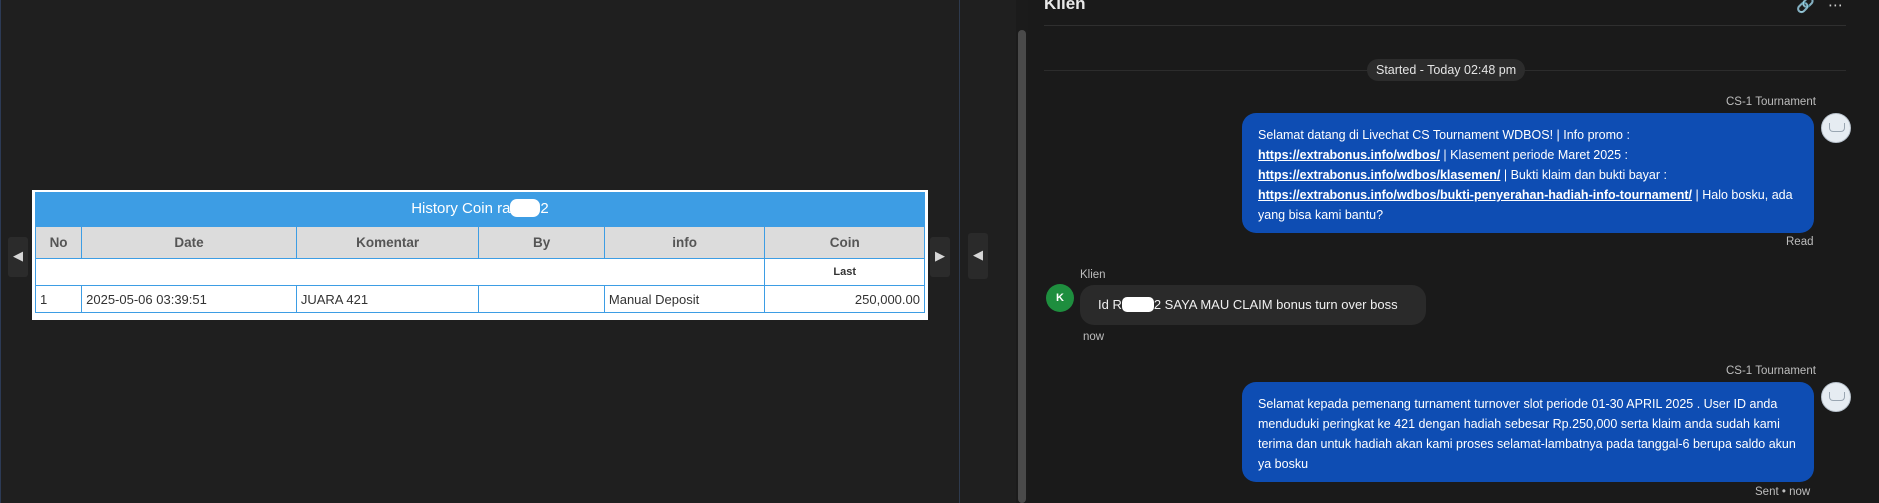  I want to click on col-date: Date, so click(189, 242).